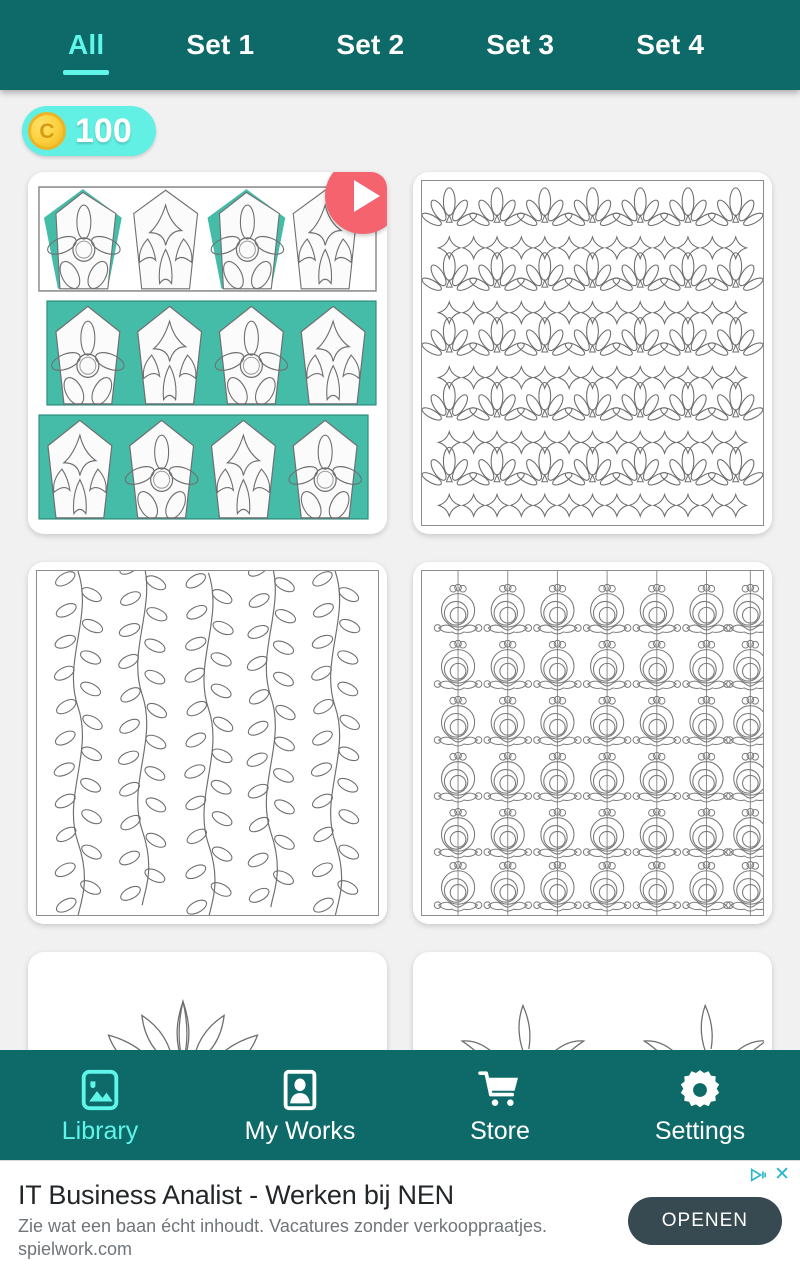  I want to click on nav-item-my-works: My Works, so click(300, 1105).